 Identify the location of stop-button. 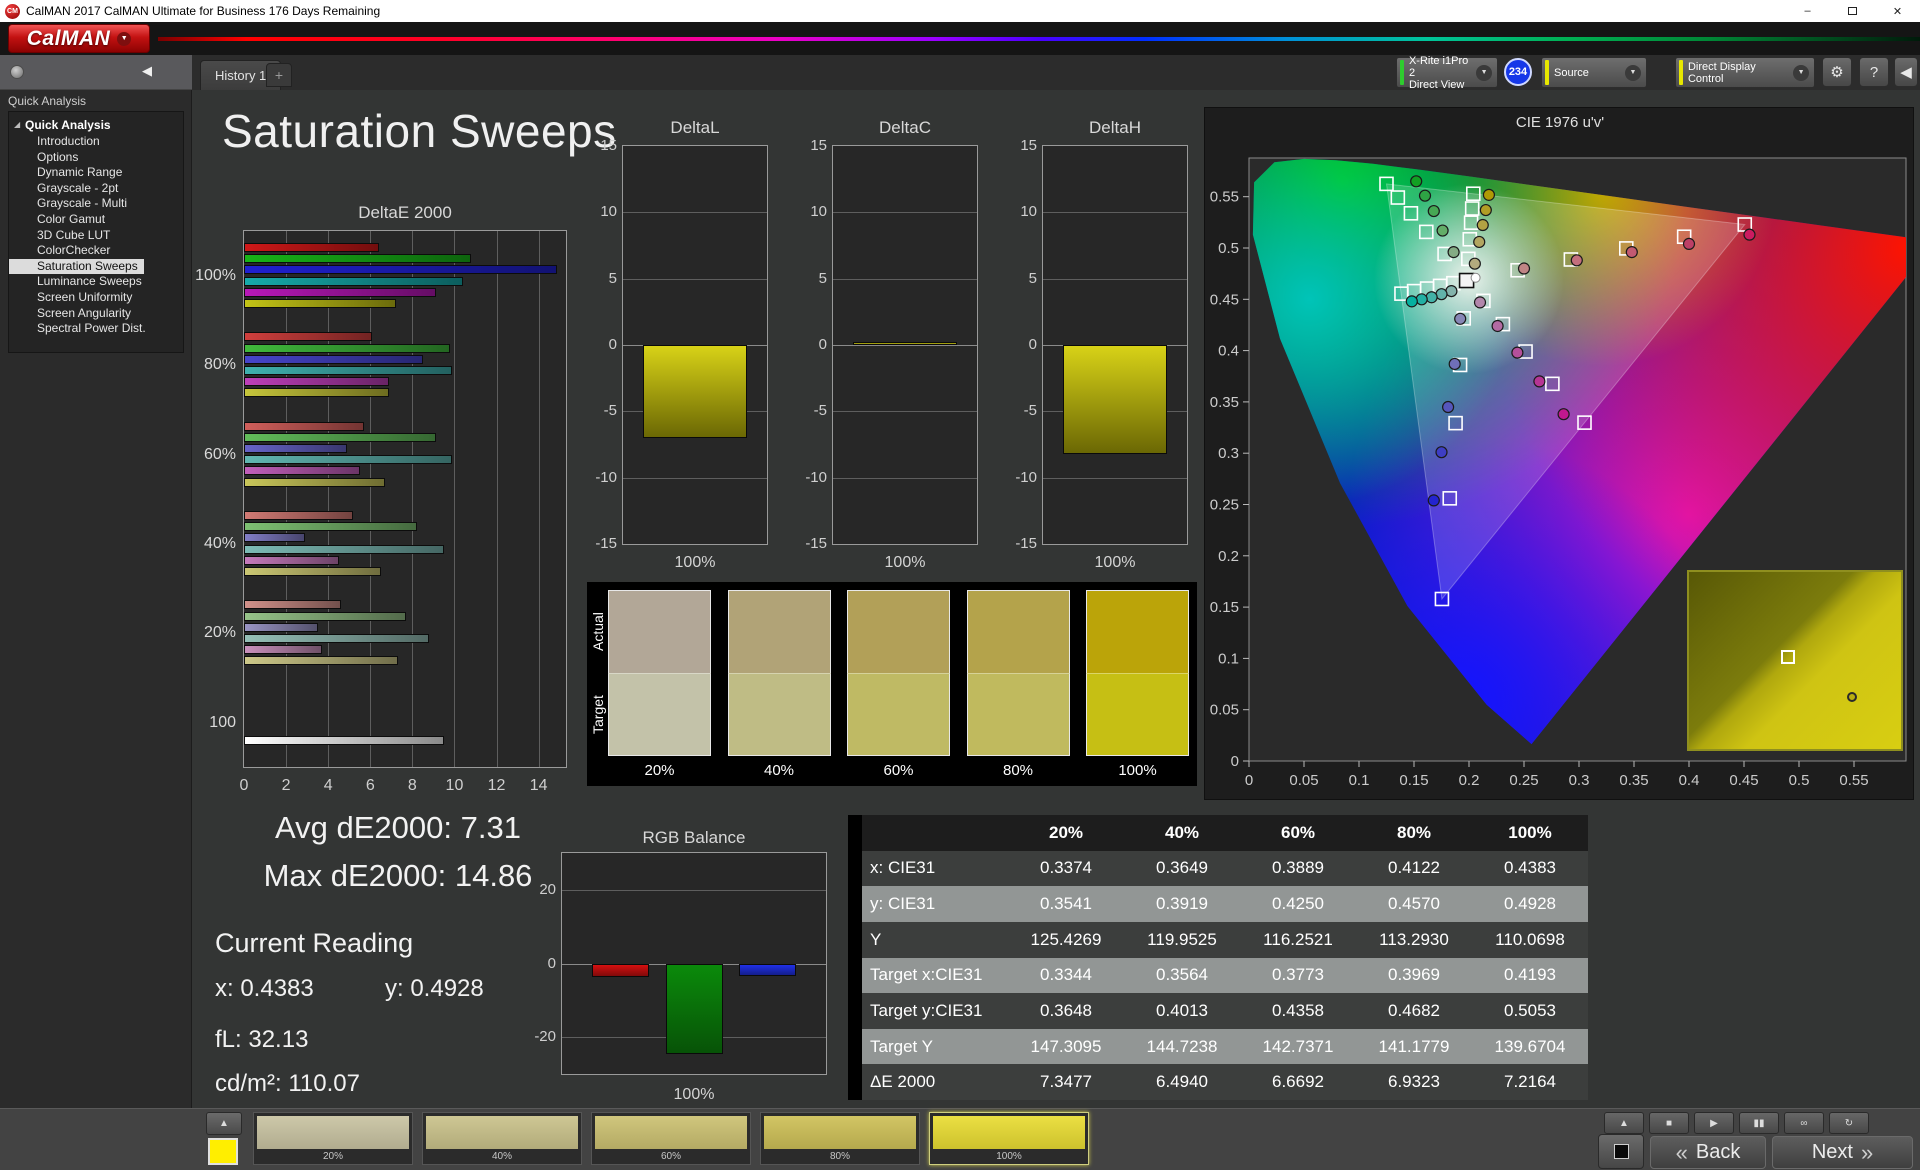
(1621, 1151).